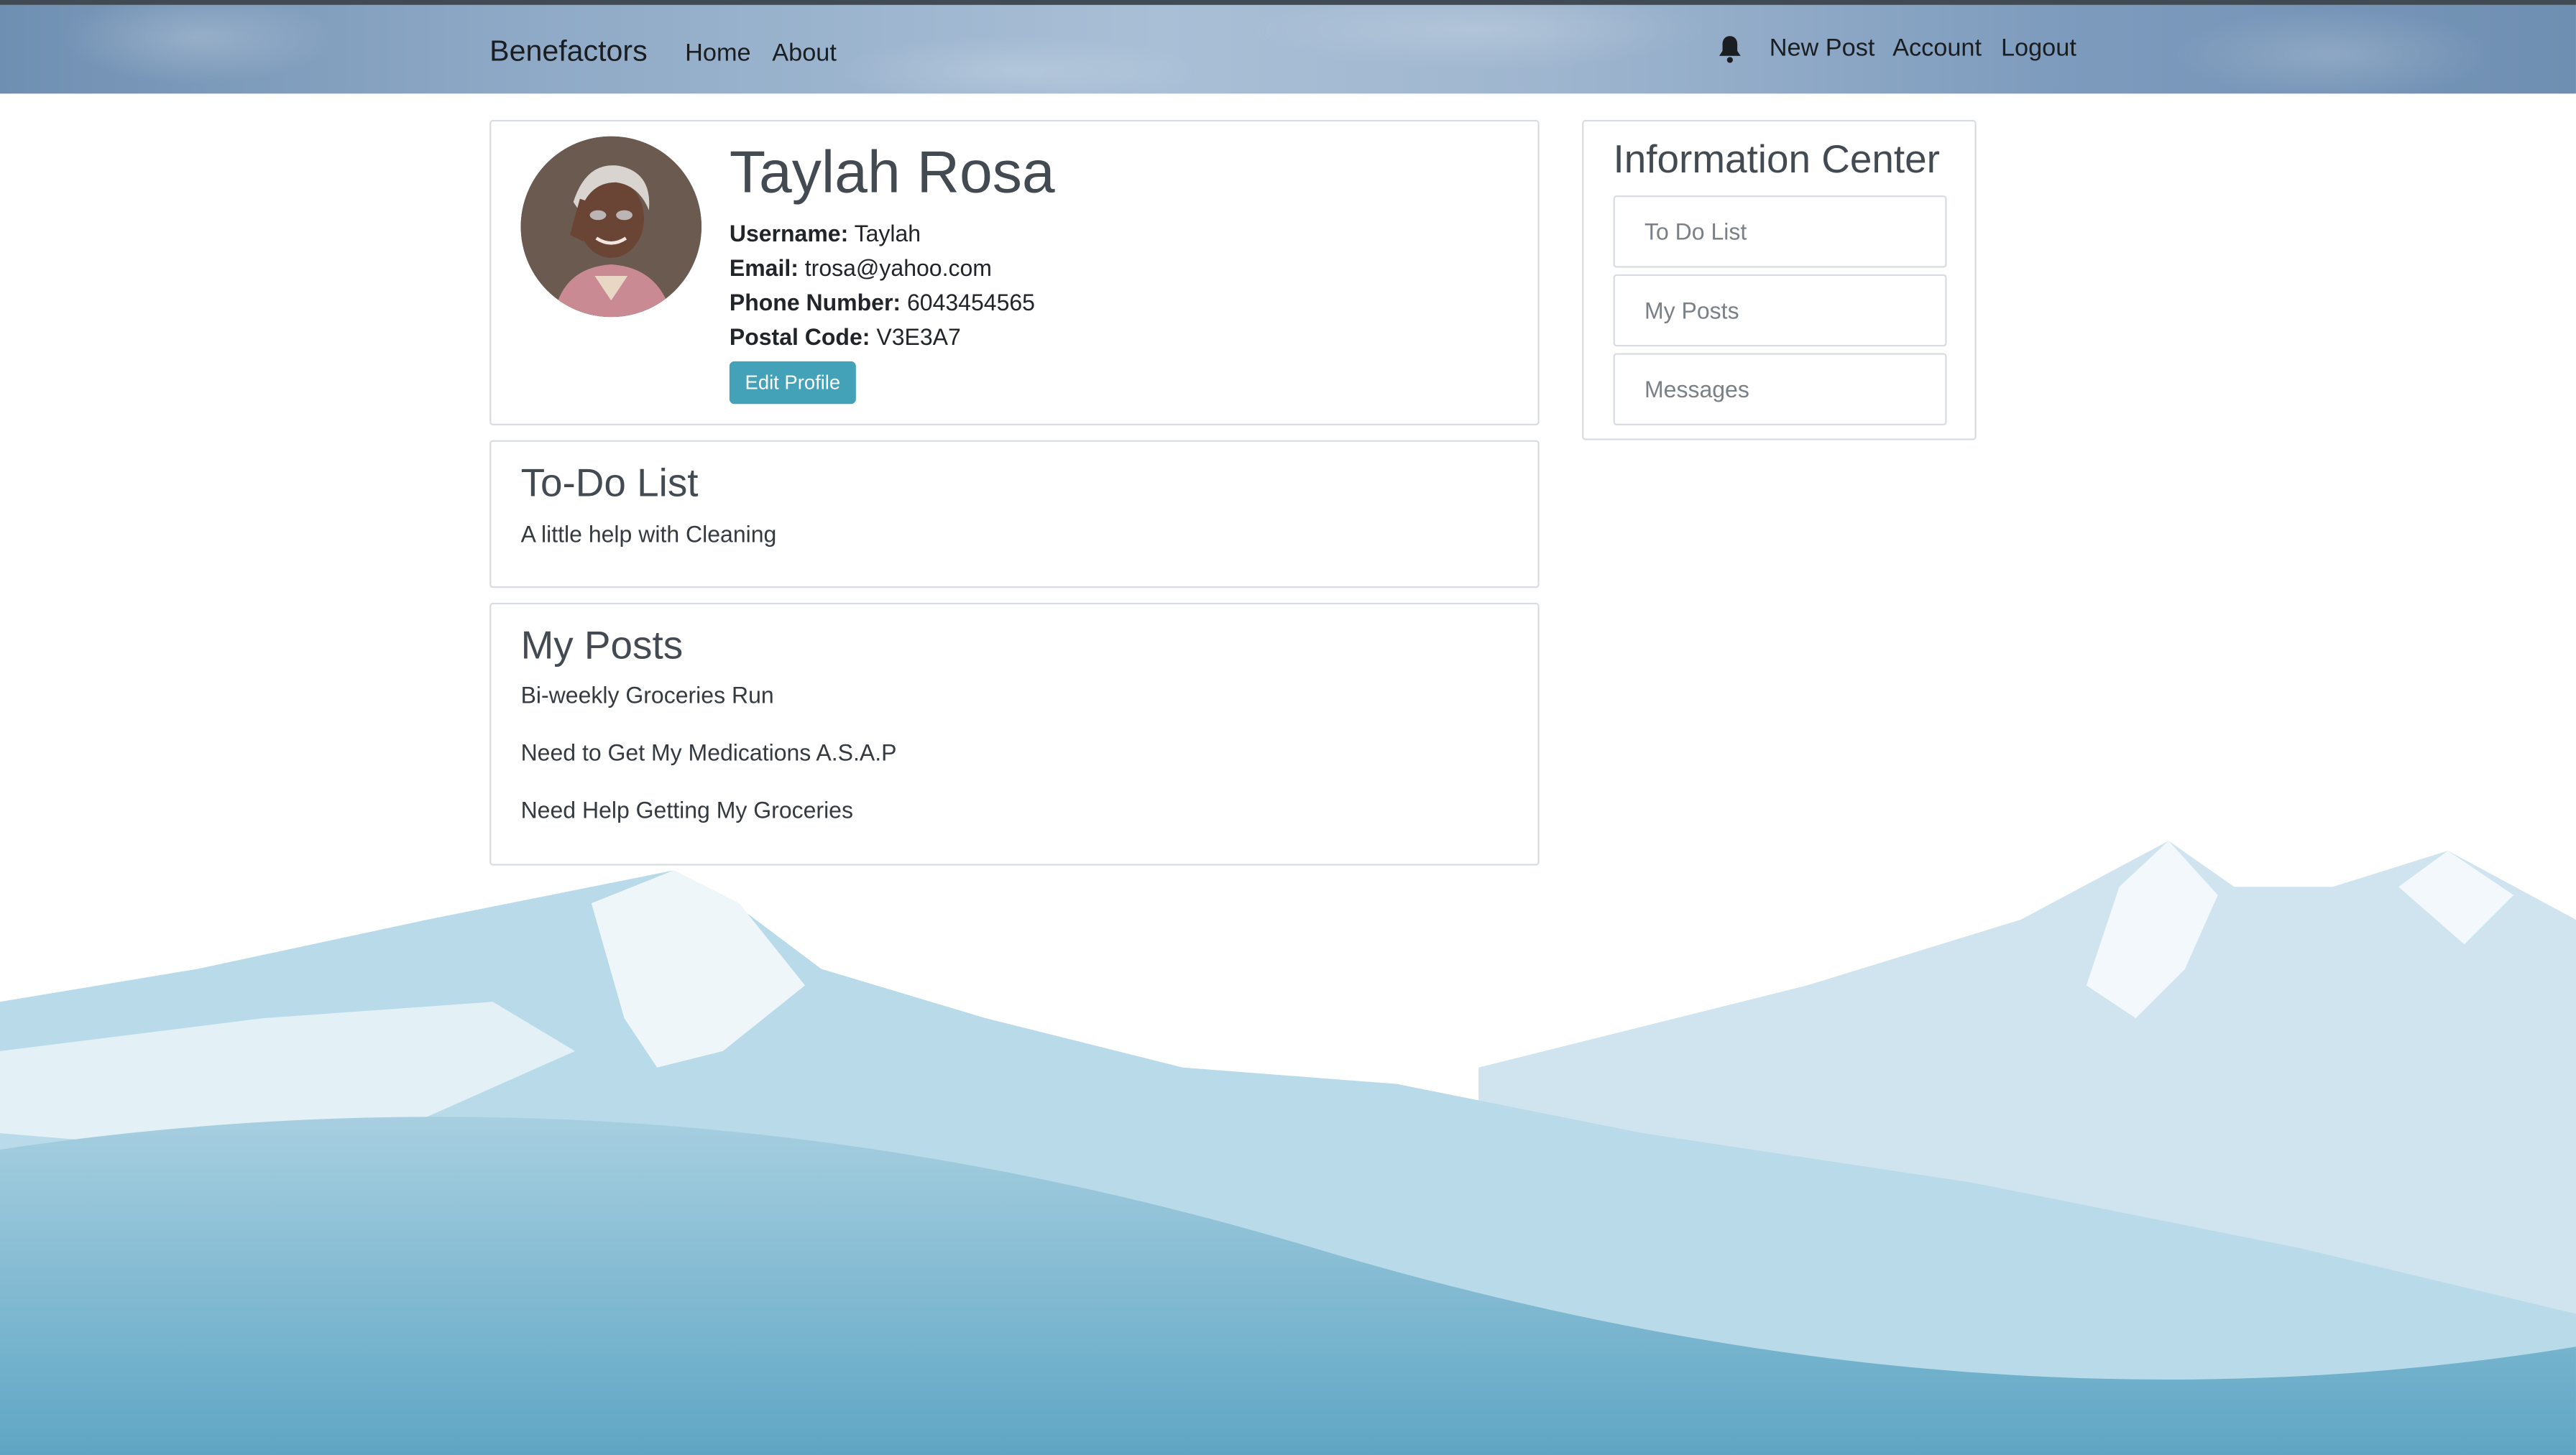 This screenshot has height=1455, width=2576. What do you see at coordinates (815, 302) in the screenshot?
I see `phone-label: Phone Number:` at bounding box center [815, 302].